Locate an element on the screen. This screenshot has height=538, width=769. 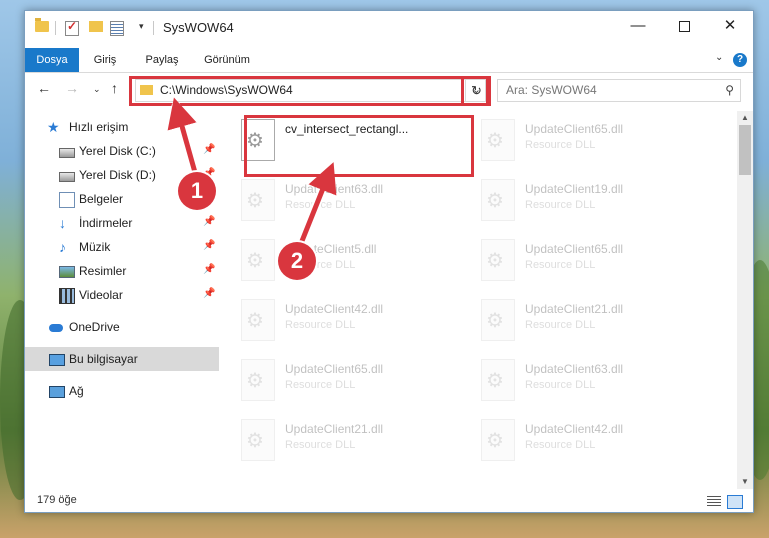
sidebar-item-label: Bu bilgisayar is located at coordinates (103, 359).